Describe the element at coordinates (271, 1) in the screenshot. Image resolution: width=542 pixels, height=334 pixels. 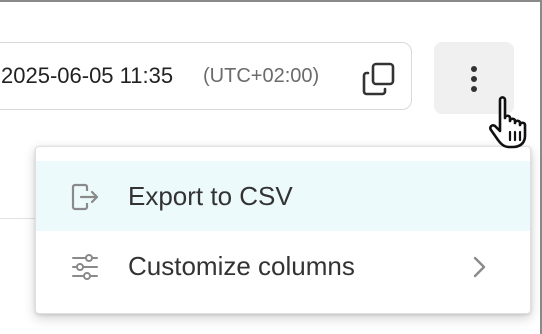
I see `window-border-top` at that location.